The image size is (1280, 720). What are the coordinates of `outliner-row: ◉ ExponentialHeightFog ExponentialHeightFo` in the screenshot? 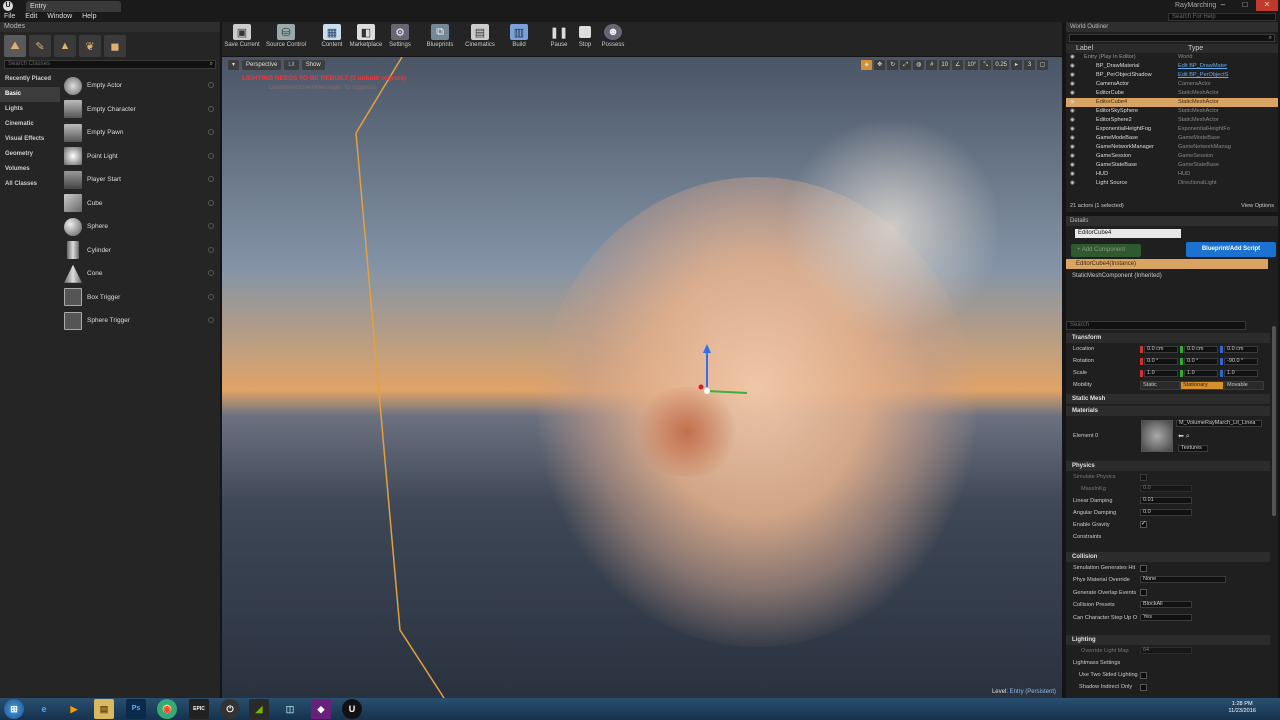 It's located at (1172, 129).